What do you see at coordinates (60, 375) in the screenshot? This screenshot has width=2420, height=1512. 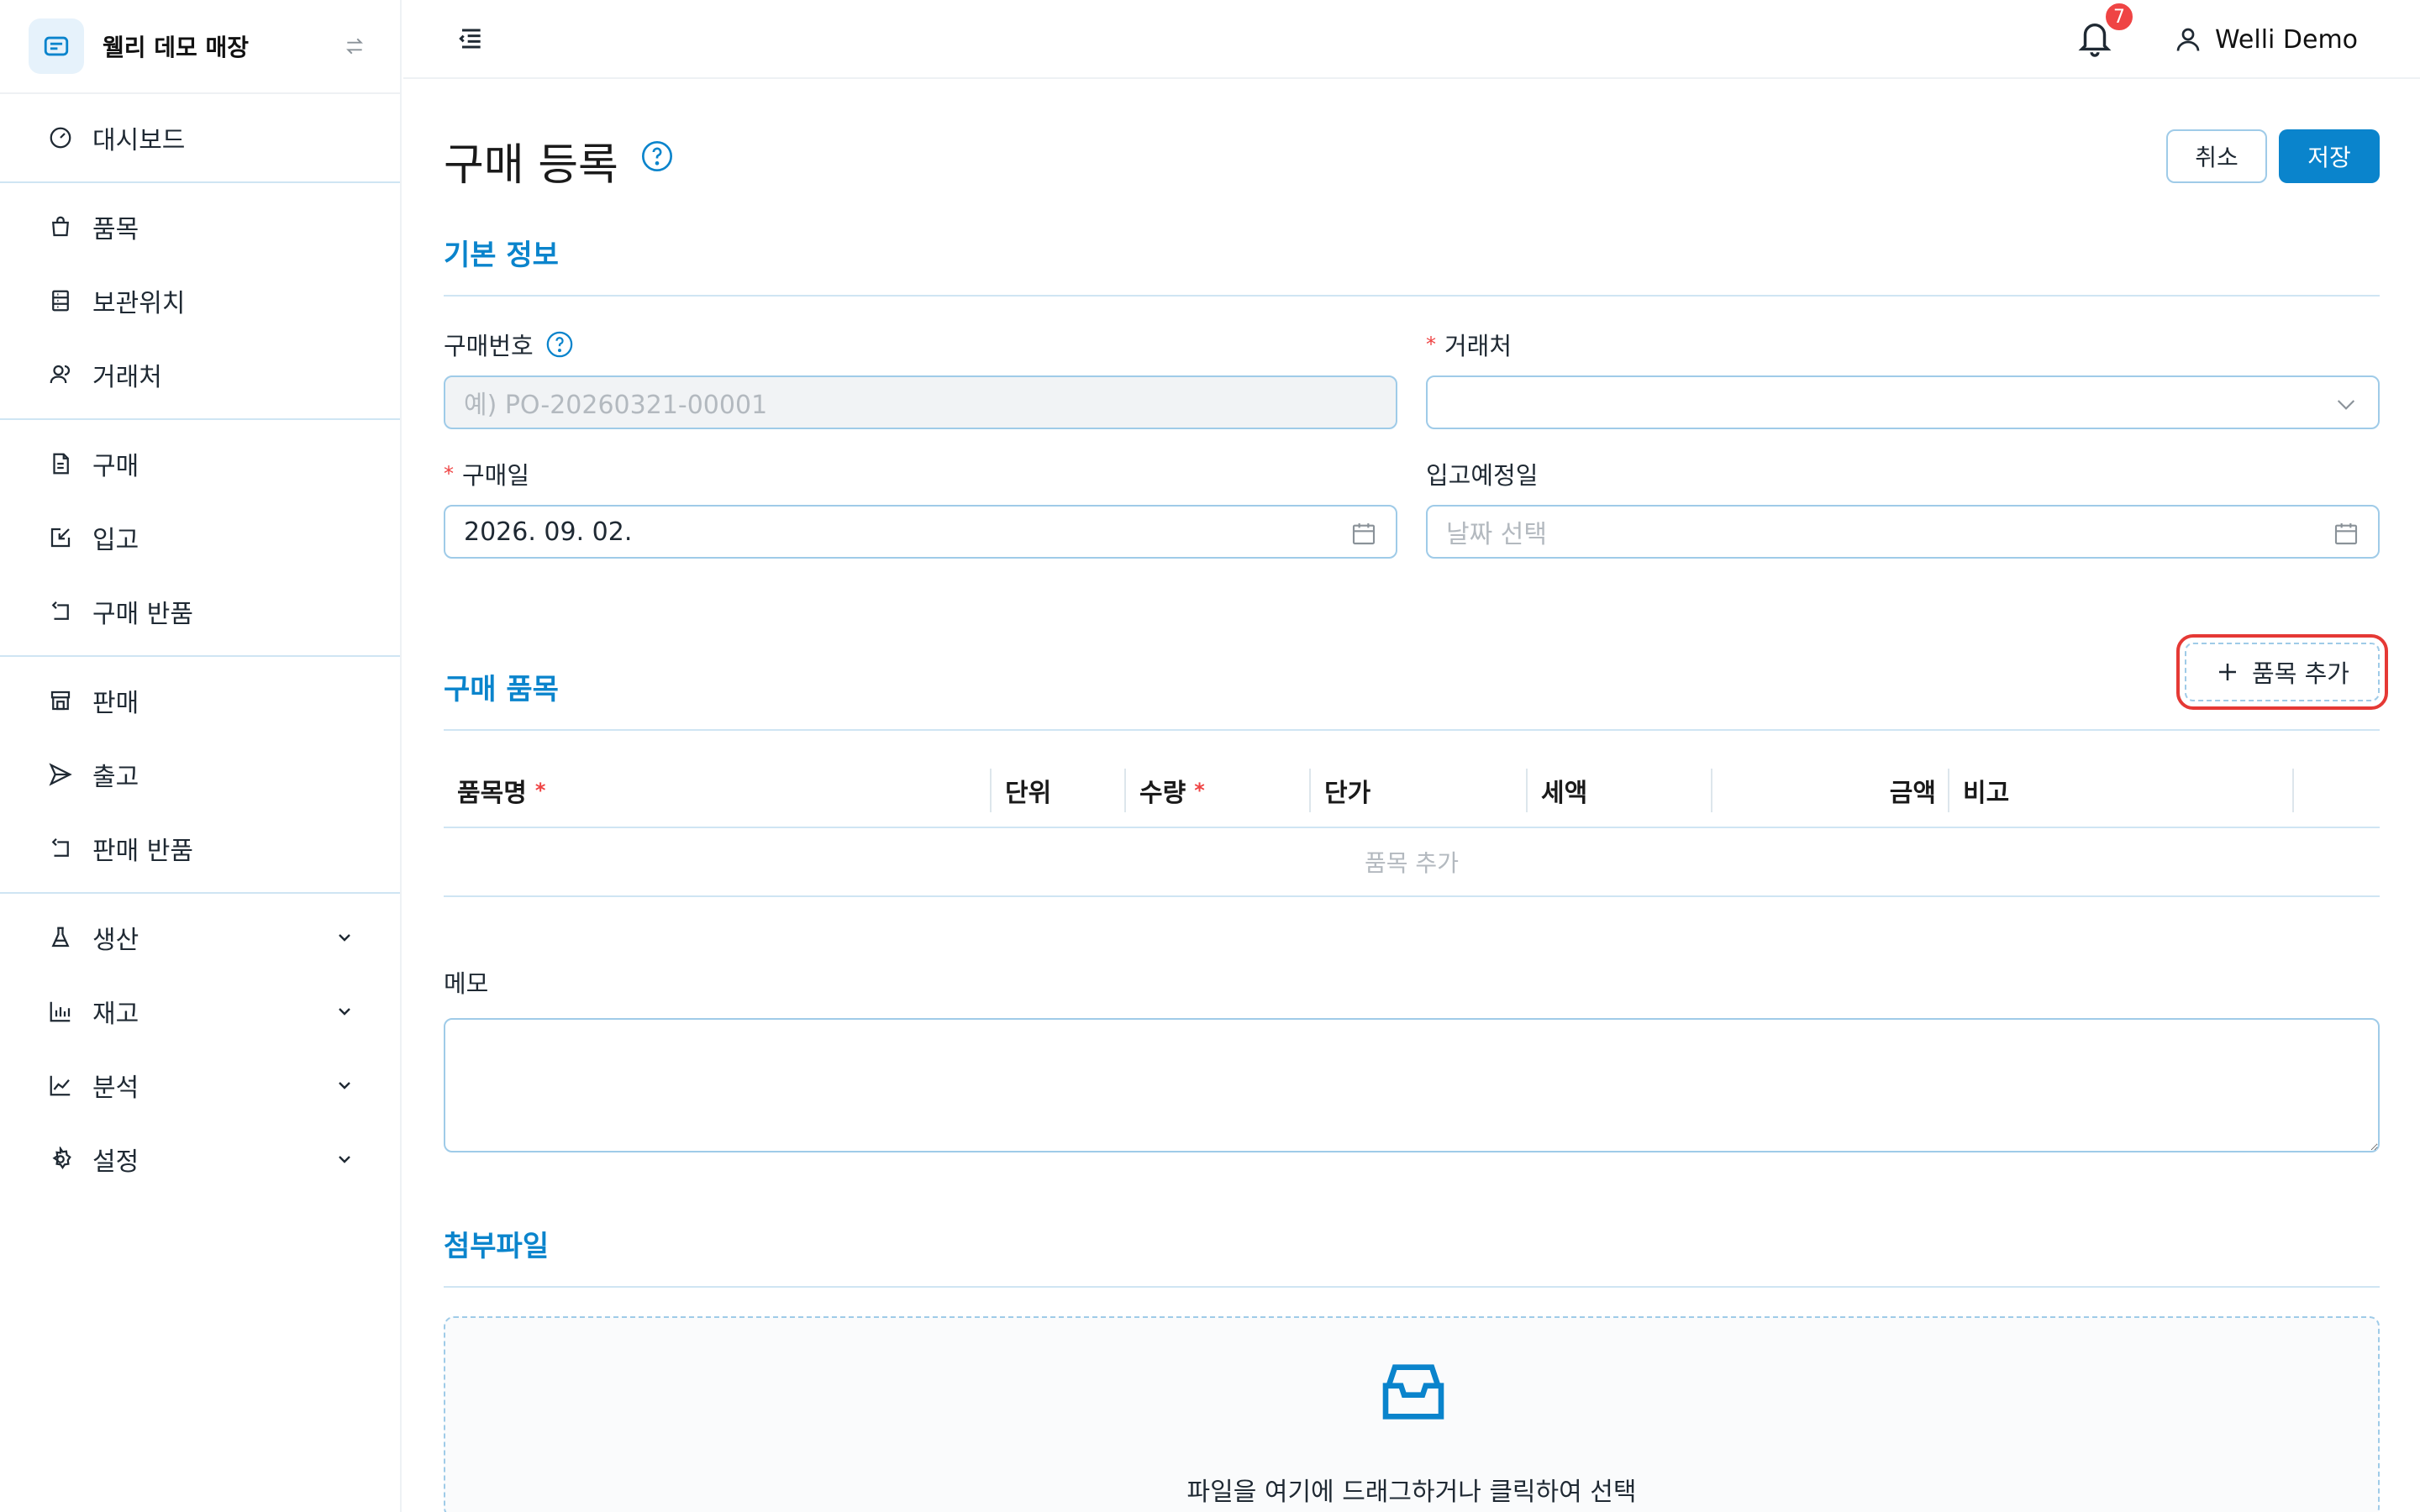 I see `partners-icon` at bounding box center [60, 375].